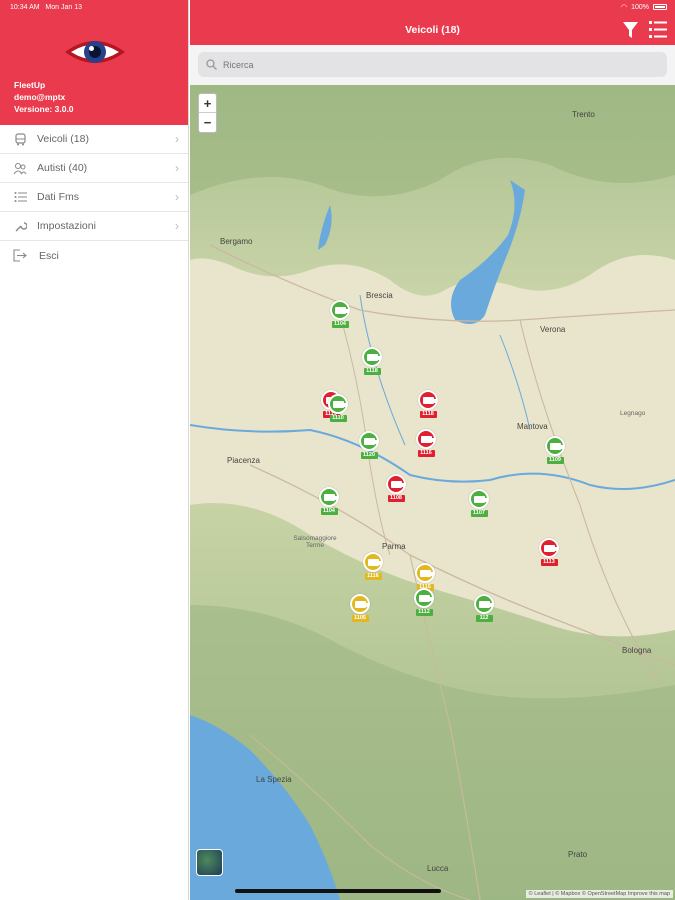  What do you see at coordinates (20, 139) in the screenshot?
I see `bus-icon` at bounding box center [20, 139].